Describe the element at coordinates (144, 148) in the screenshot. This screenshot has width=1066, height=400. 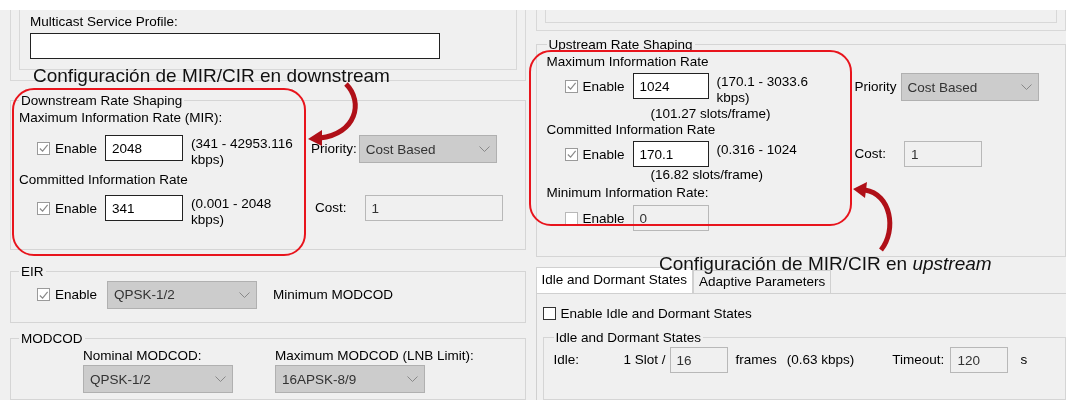
I see `text-field: 2048` at that location.